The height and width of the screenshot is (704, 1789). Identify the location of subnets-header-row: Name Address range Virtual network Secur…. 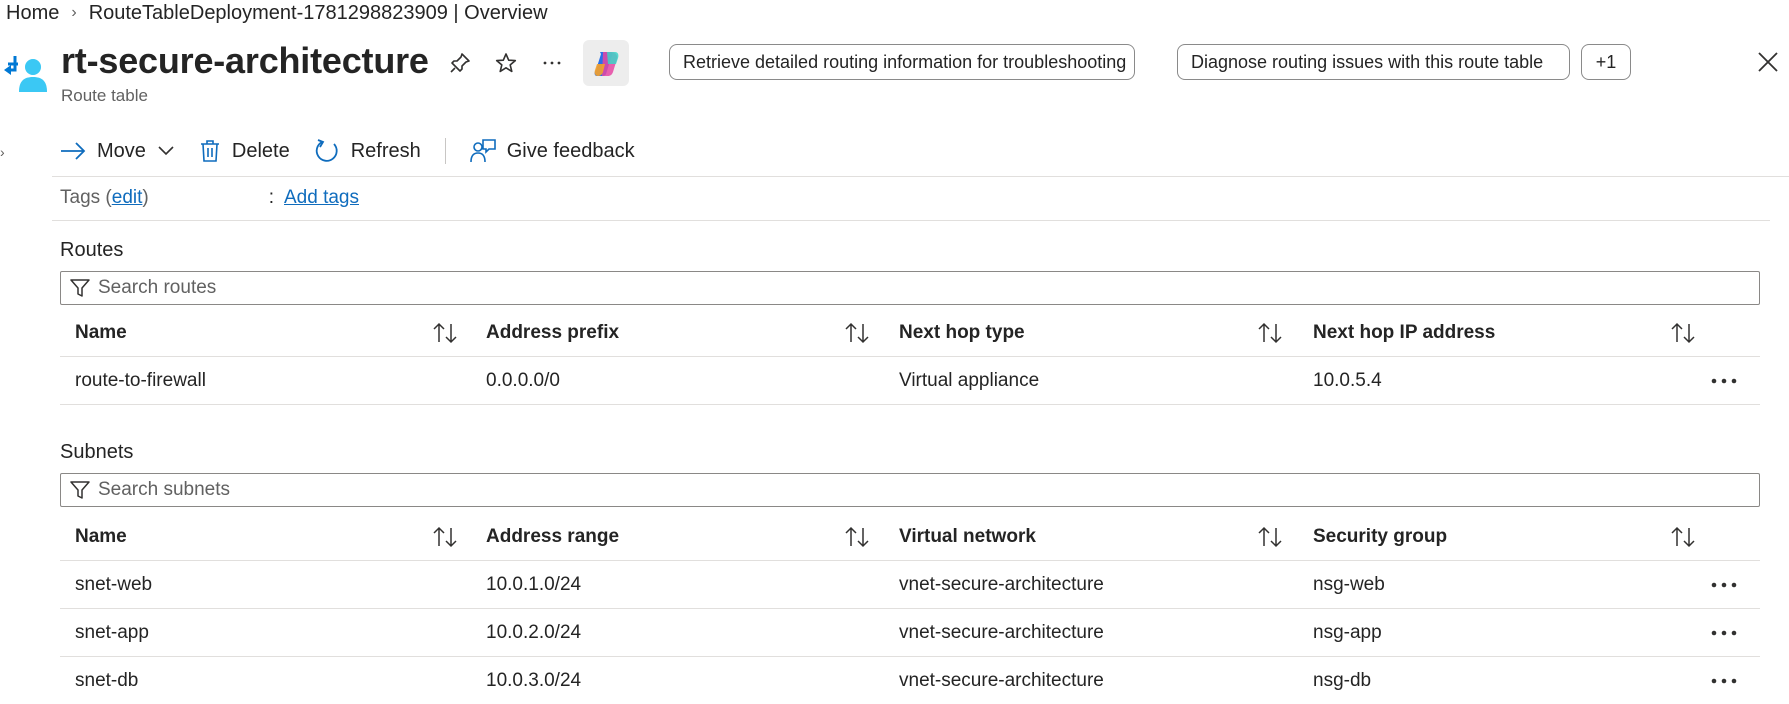
(910, 537).